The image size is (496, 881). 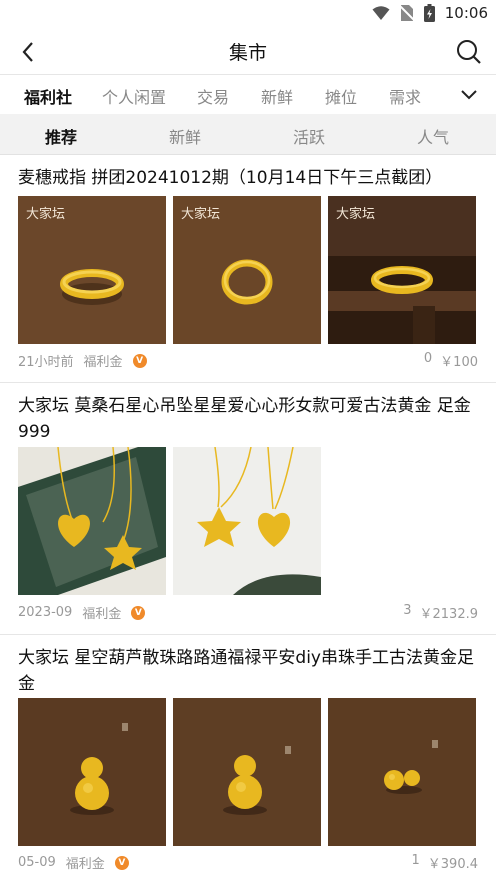 I want to click on comment-count: 3, so click(x=407, y=610).